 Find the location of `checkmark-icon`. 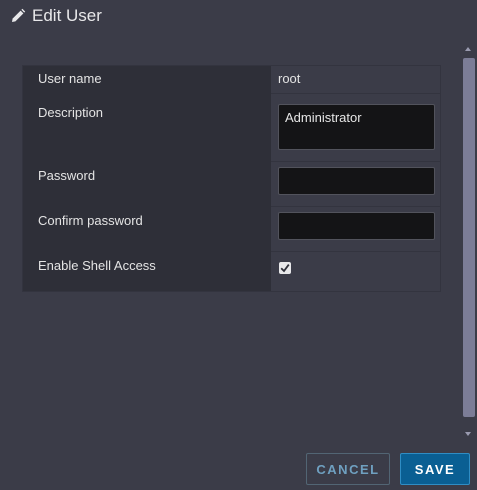

checkmark-icon is located at coordinates (285, 268).